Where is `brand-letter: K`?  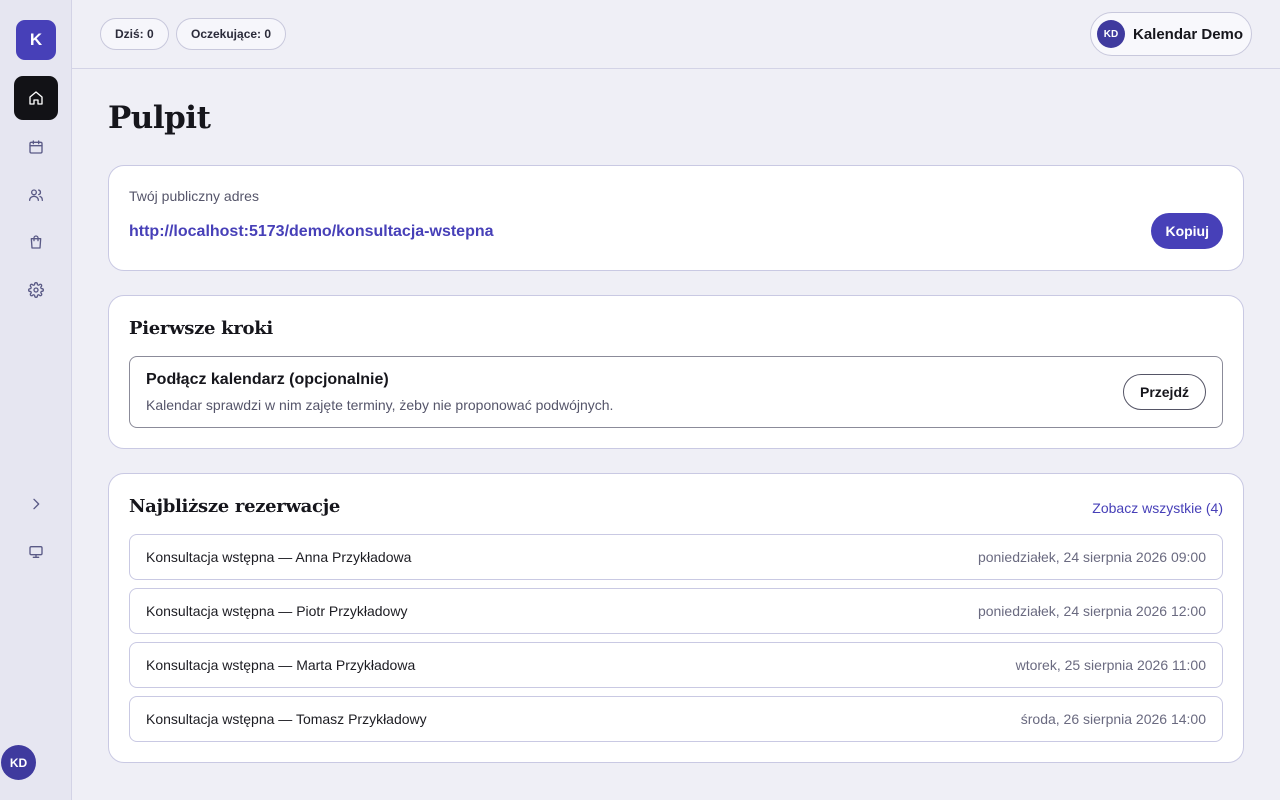 brand-letter: K is located at coordinates (36, 39).